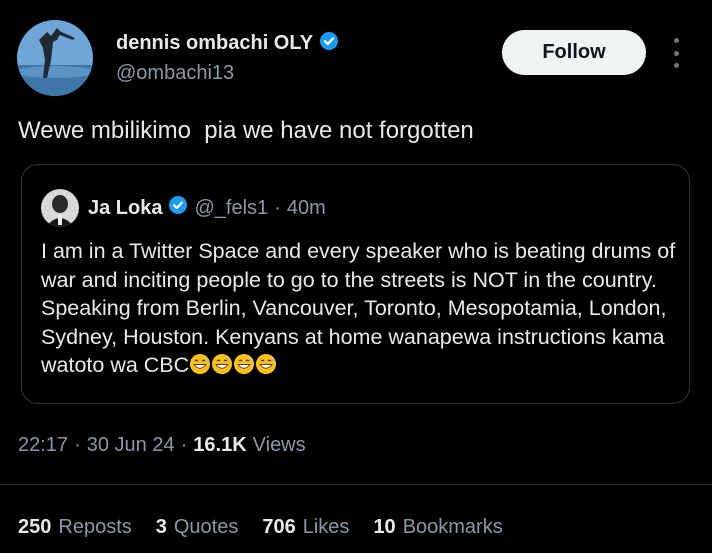 The height and width of the screenshot is (553, 712). I want to click on likes-stat: 706 Likes, so click(305, 527).